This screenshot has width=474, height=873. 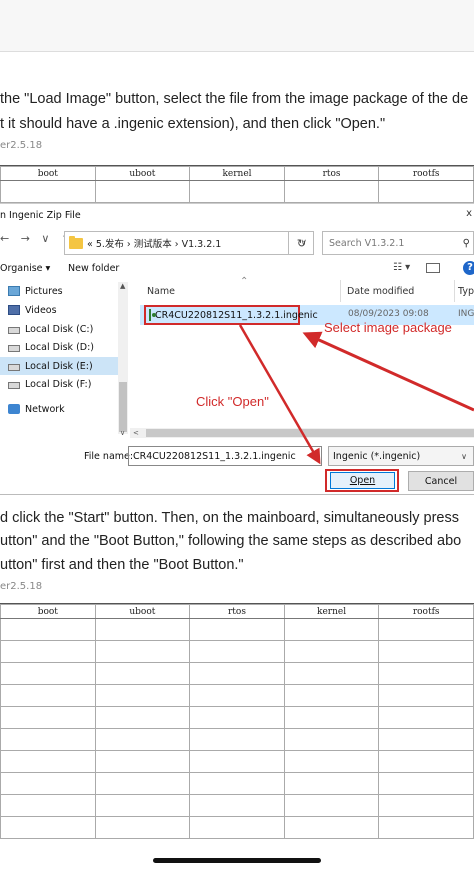 I want to click on open-button: Open, so click(x=362, y=480).